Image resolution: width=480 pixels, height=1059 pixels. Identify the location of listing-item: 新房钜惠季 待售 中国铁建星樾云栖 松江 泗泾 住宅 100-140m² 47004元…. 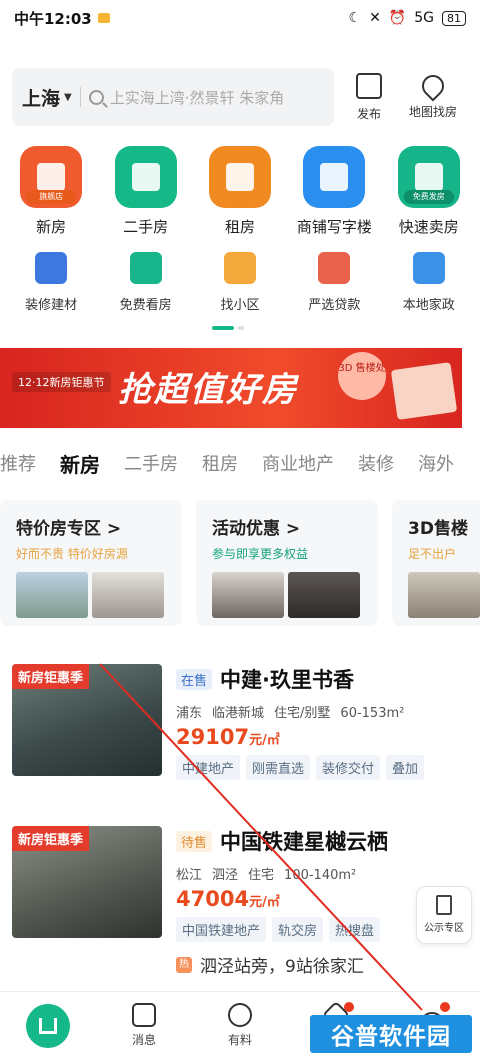
(242, 884).